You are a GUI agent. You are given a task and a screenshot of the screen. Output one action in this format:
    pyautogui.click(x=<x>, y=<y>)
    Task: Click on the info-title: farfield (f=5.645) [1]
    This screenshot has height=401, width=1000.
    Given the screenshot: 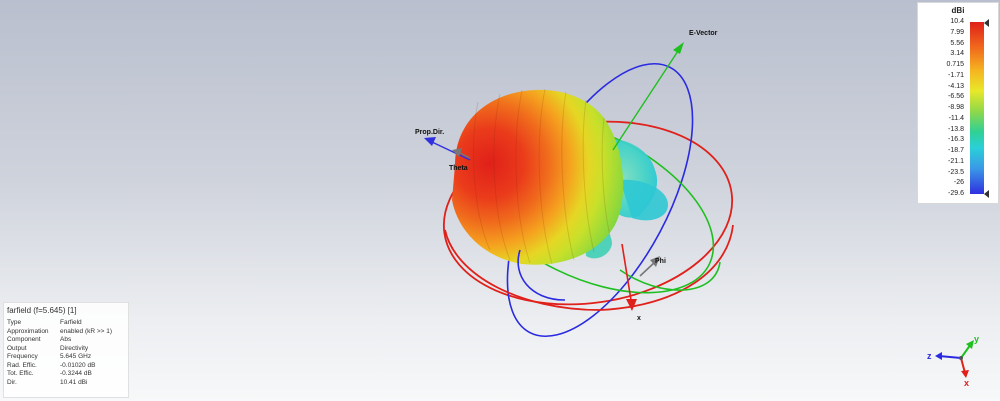 What is the action you would take?
    pyautogui.click(x=42, y=310)
    